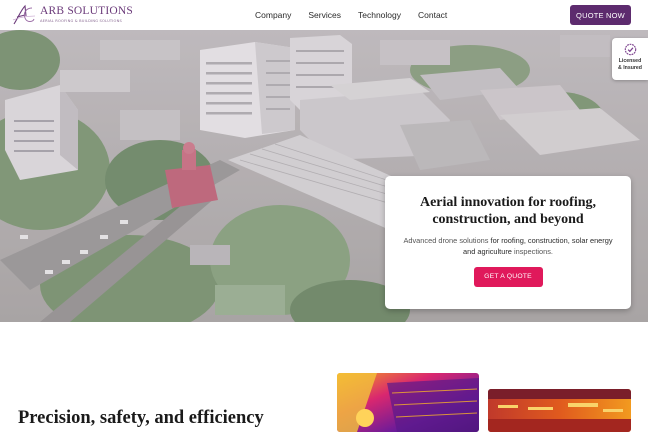 This screenshot has height=432, width=648. I want to click on logo-mark-icon, so click(24, 14).